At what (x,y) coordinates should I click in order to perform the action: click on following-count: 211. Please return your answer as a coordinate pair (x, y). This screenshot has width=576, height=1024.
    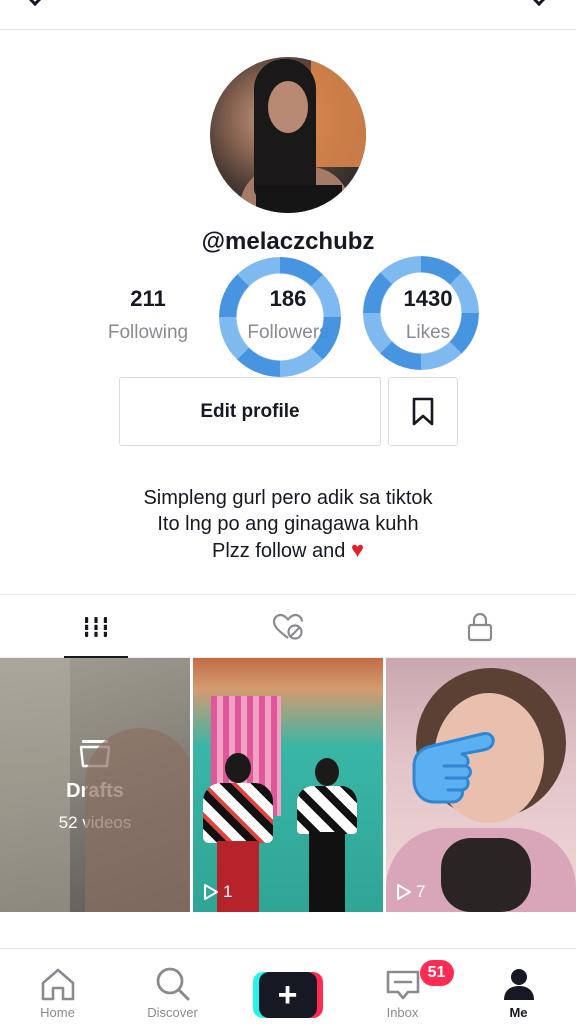
    Looking at the image, I should click on (148, 298).